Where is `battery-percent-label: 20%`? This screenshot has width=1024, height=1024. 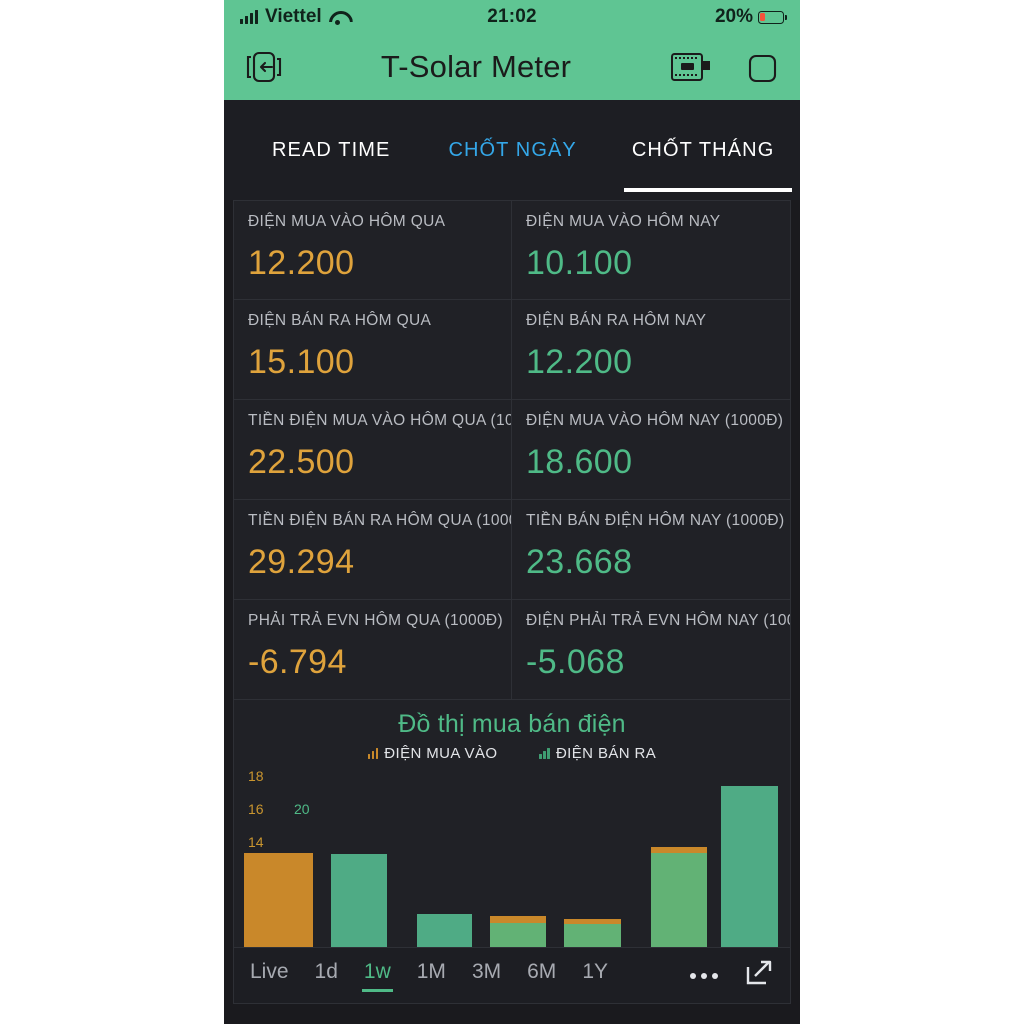 battery-percent-label: 20% is located at coordinates (733, 16).